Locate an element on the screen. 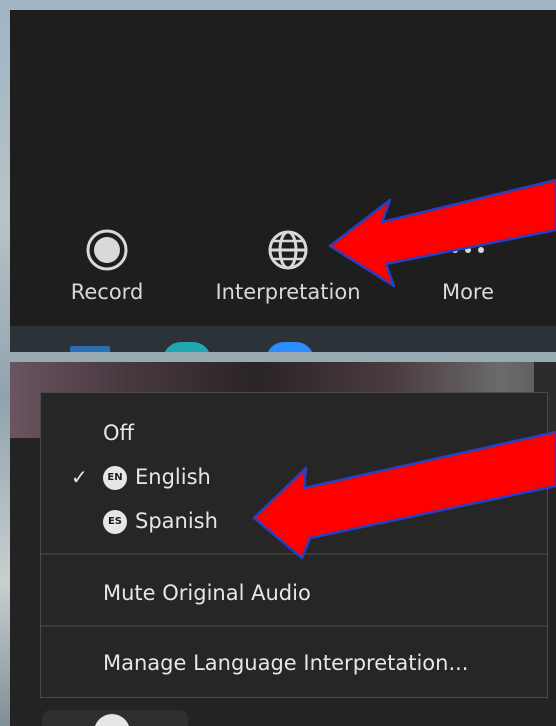  partial-control-pill is located at coordinates (115, 718).